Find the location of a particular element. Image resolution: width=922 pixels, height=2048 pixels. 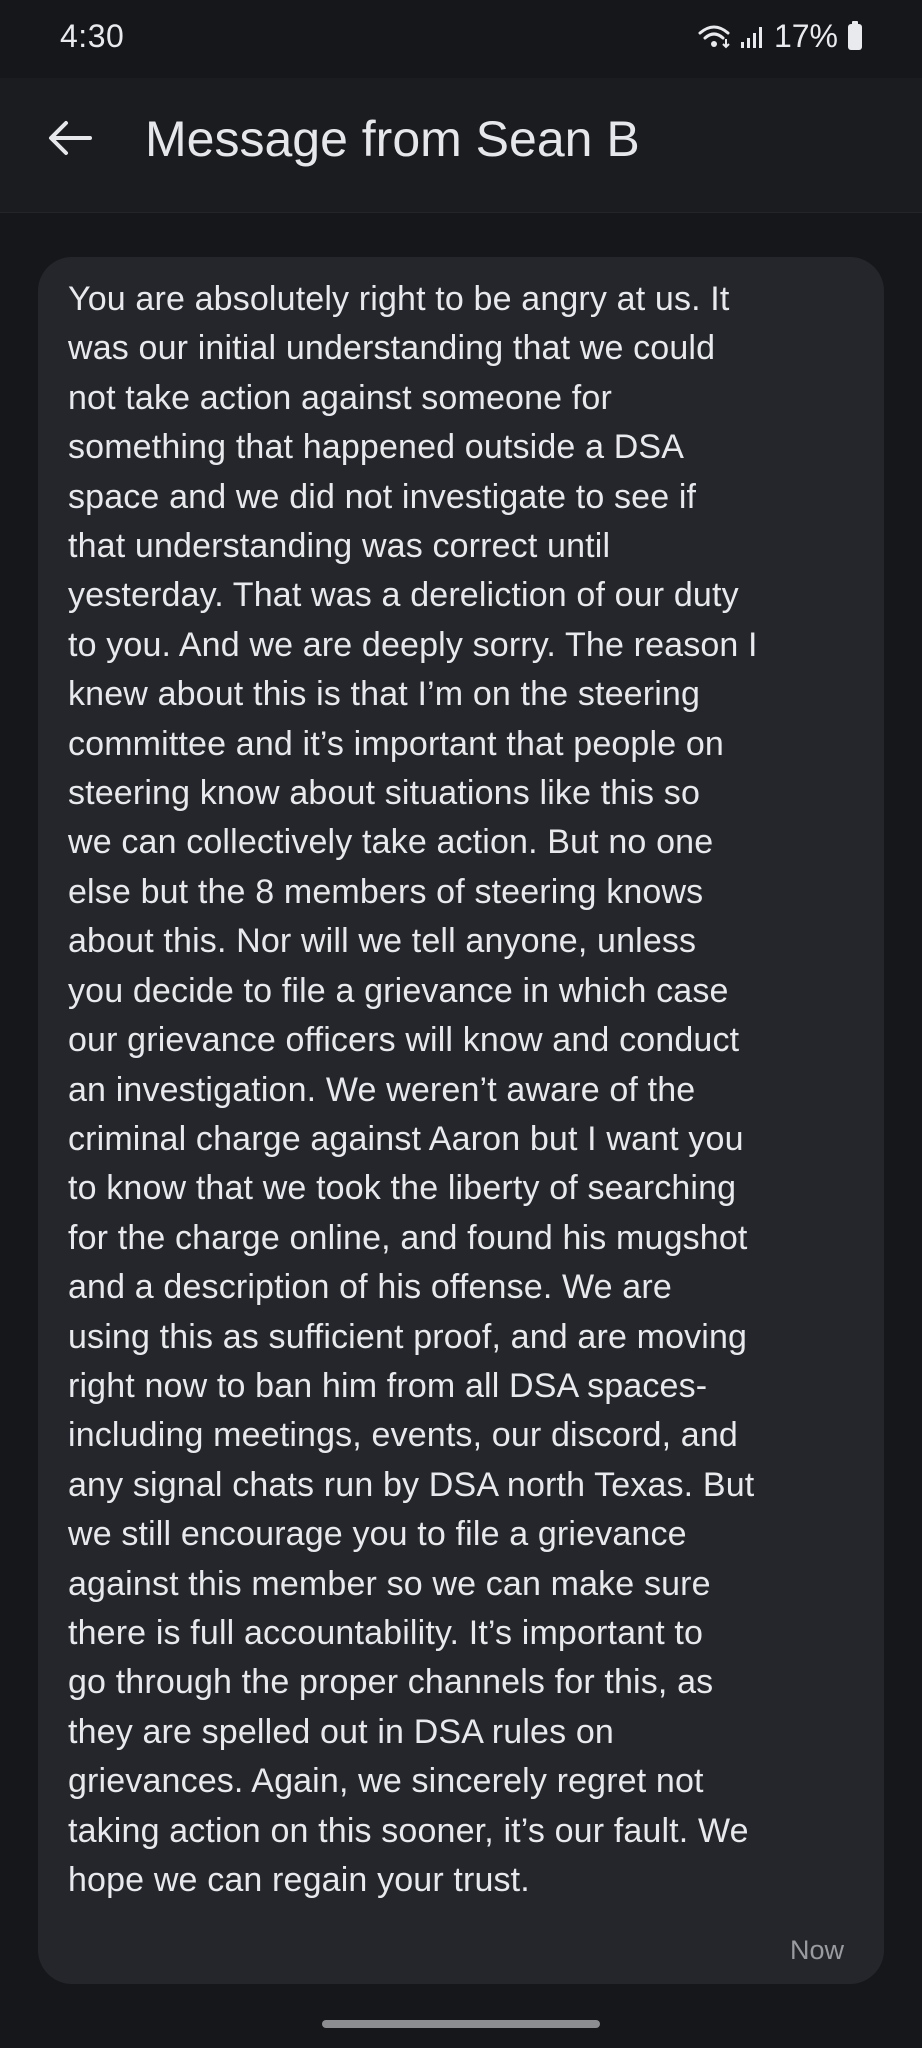

app-bar: Message from Sean B is located at coordinates (461, 145).